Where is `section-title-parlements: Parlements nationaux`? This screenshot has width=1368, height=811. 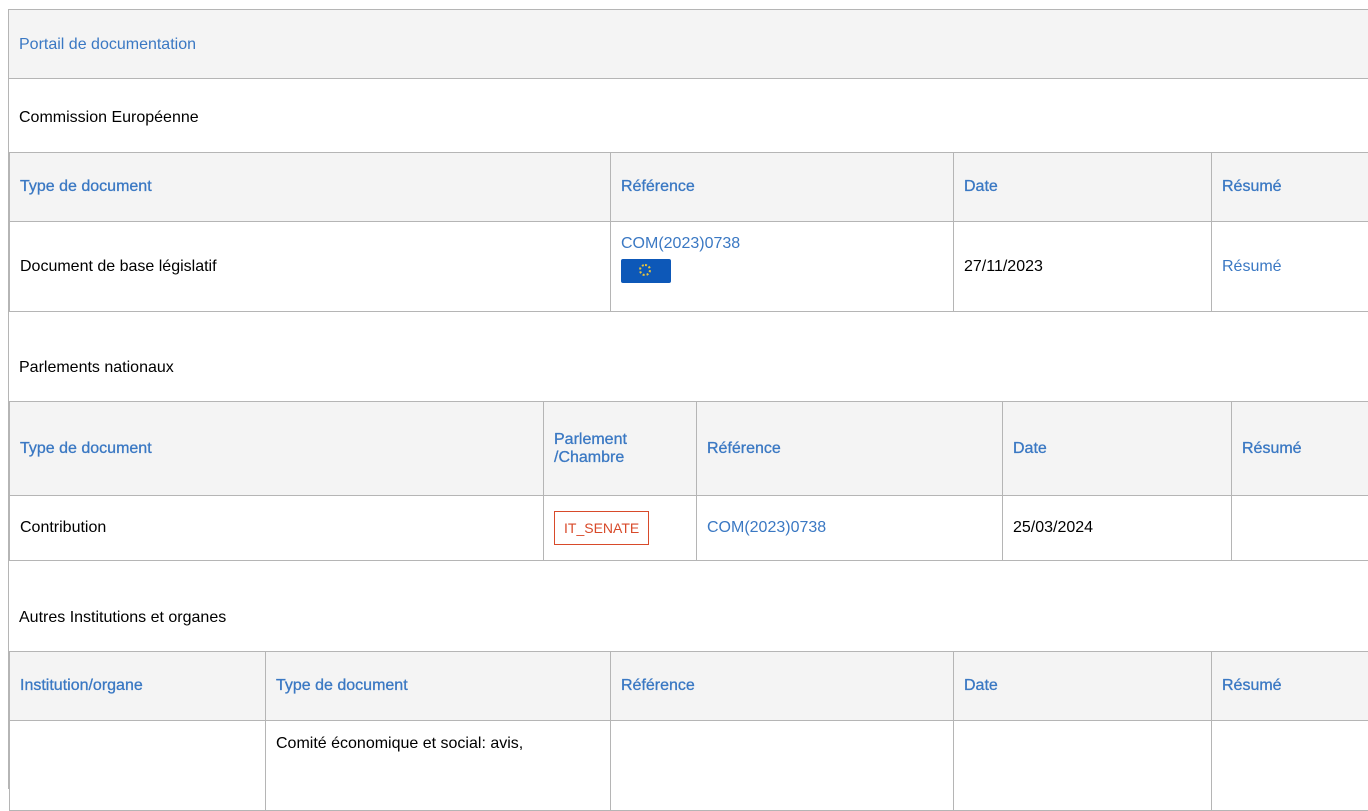
section-title-parlements: Parlements nationaux is located at coordinates (96, 368).